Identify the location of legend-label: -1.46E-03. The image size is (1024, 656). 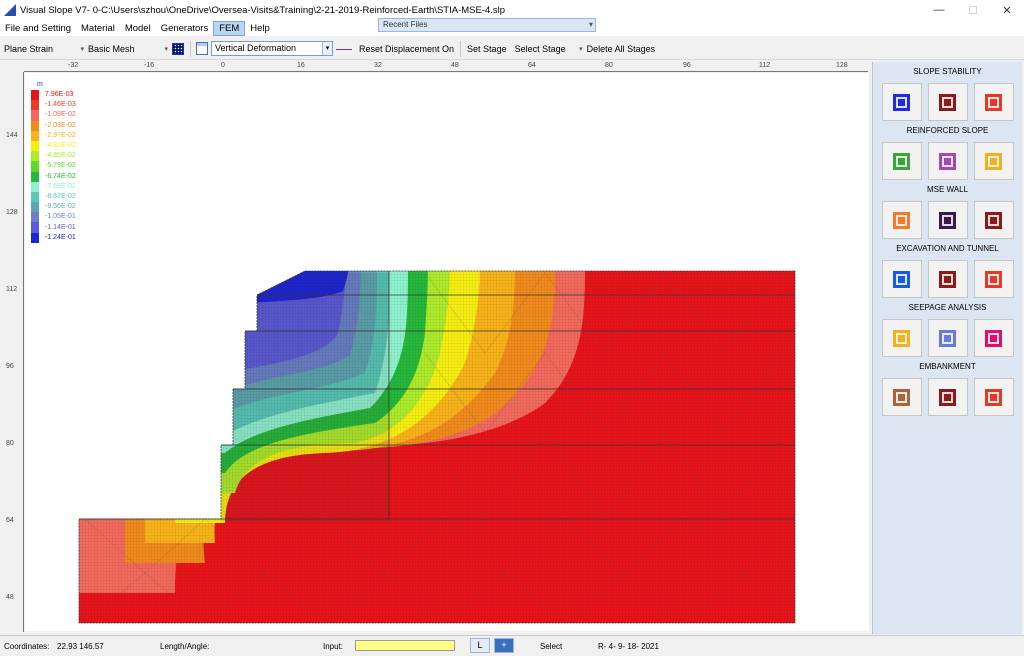
(60, 105).